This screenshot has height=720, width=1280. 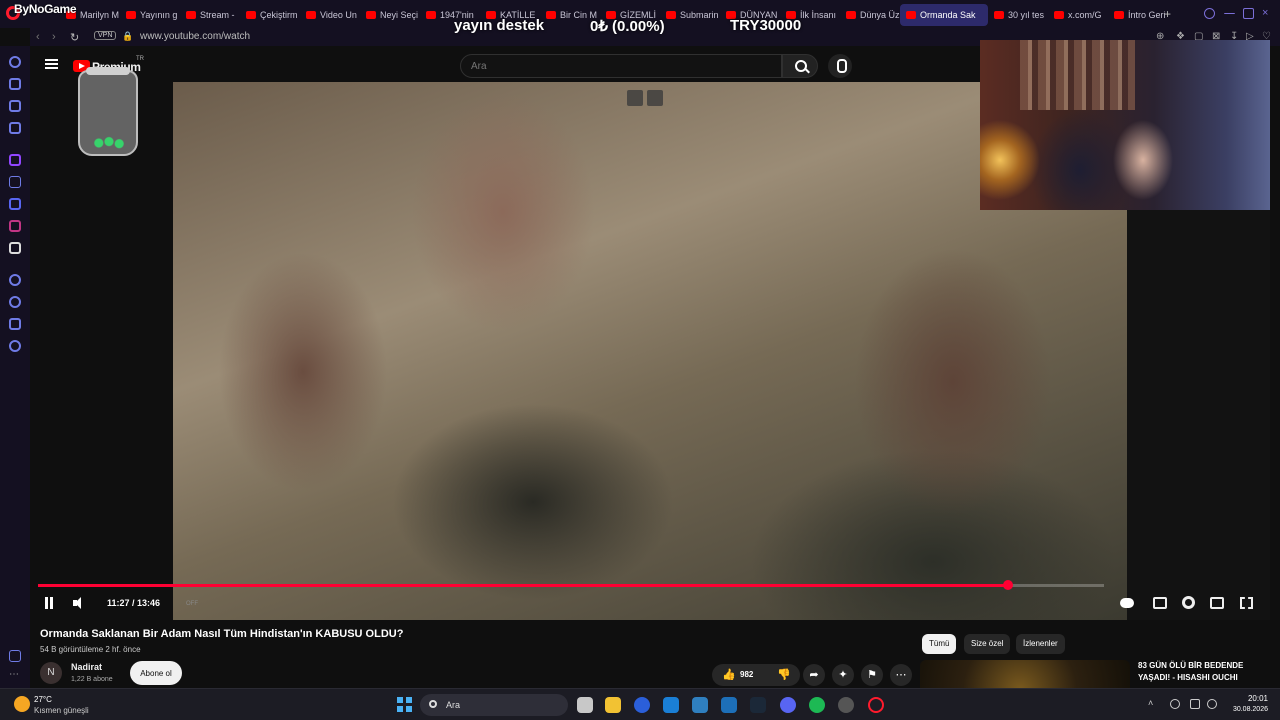 I want to click on aria-icon, so click(x=15, y=62).